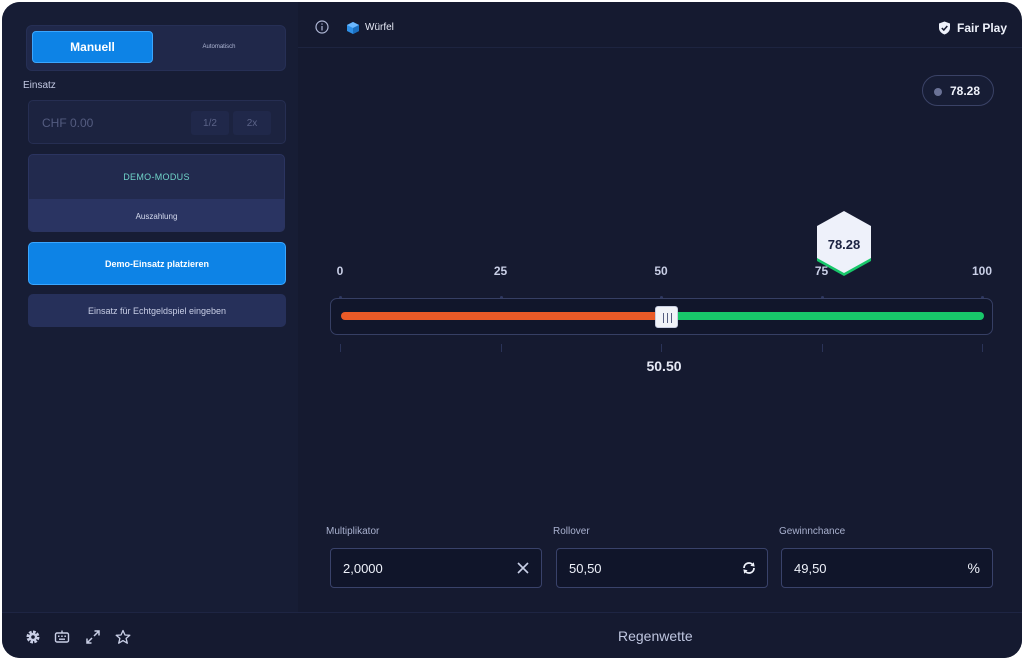 Image resolution: width=1024 pixels, height=660 pixels. Describe the element at coordinates (523, 568) in the screenshot. I see `close-icon` at that location.